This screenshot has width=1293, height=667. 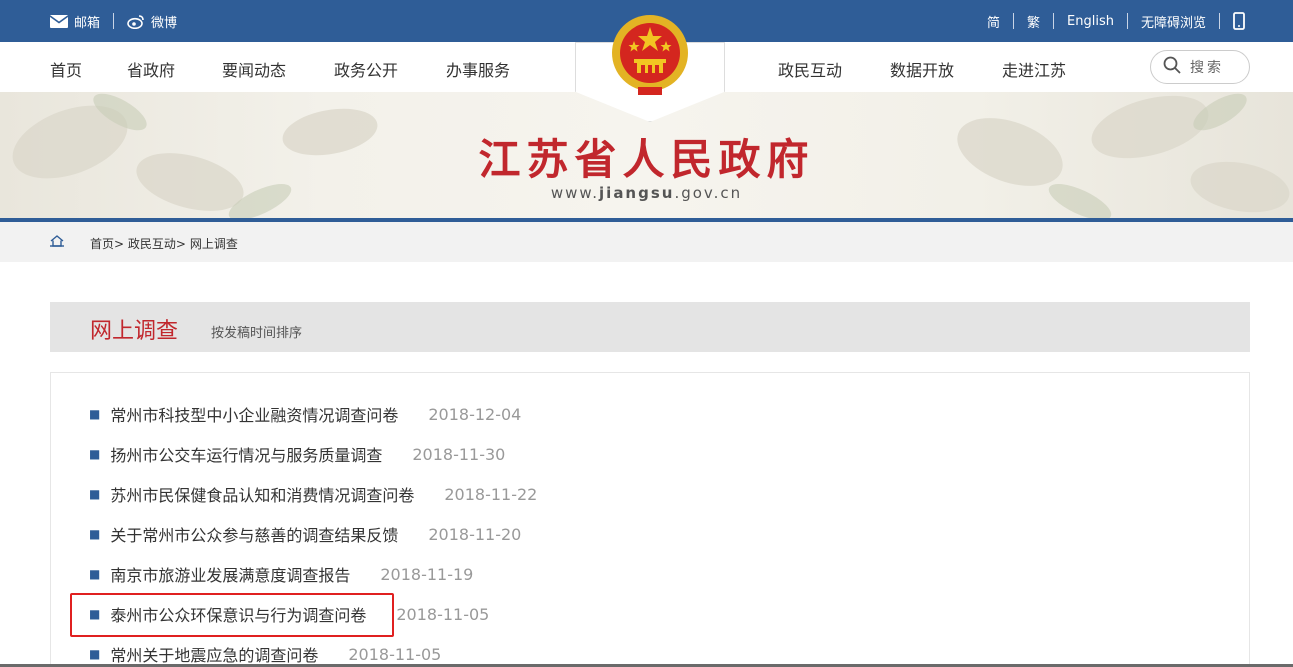 What do you see at coordinates (646, 159) in the screenshot?
I see `site-title: 江苏省人民政府` at bounding box center [646, 159].